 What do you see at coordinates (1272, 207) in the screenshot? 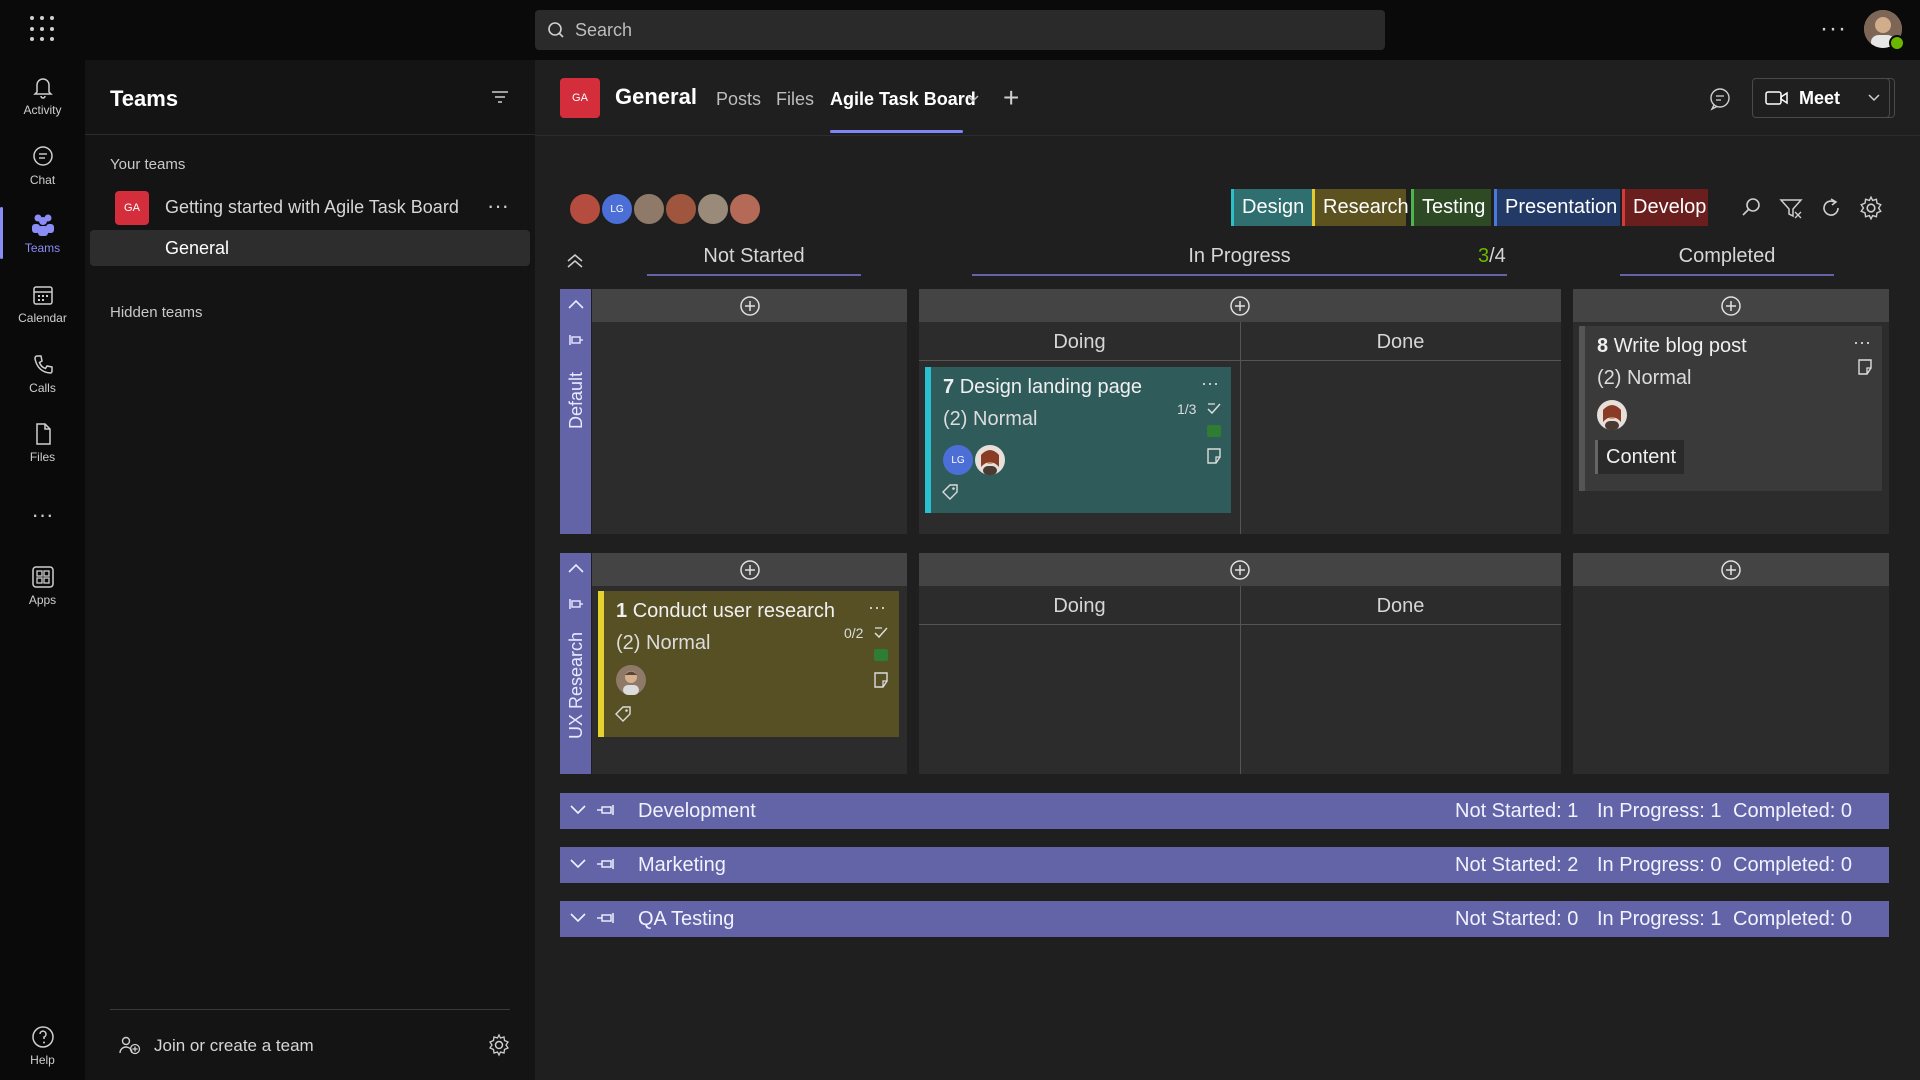
I see `tag-design: Design` at bounding box center [1272, 207].